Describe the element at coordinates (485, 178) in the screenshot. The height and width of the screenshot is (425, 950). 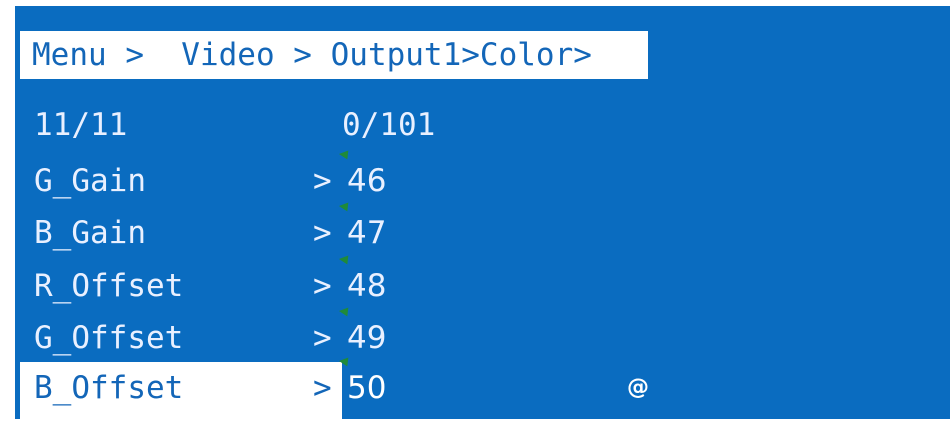
I see `menu-item-g-gain: G_Gain > 46` at that location.